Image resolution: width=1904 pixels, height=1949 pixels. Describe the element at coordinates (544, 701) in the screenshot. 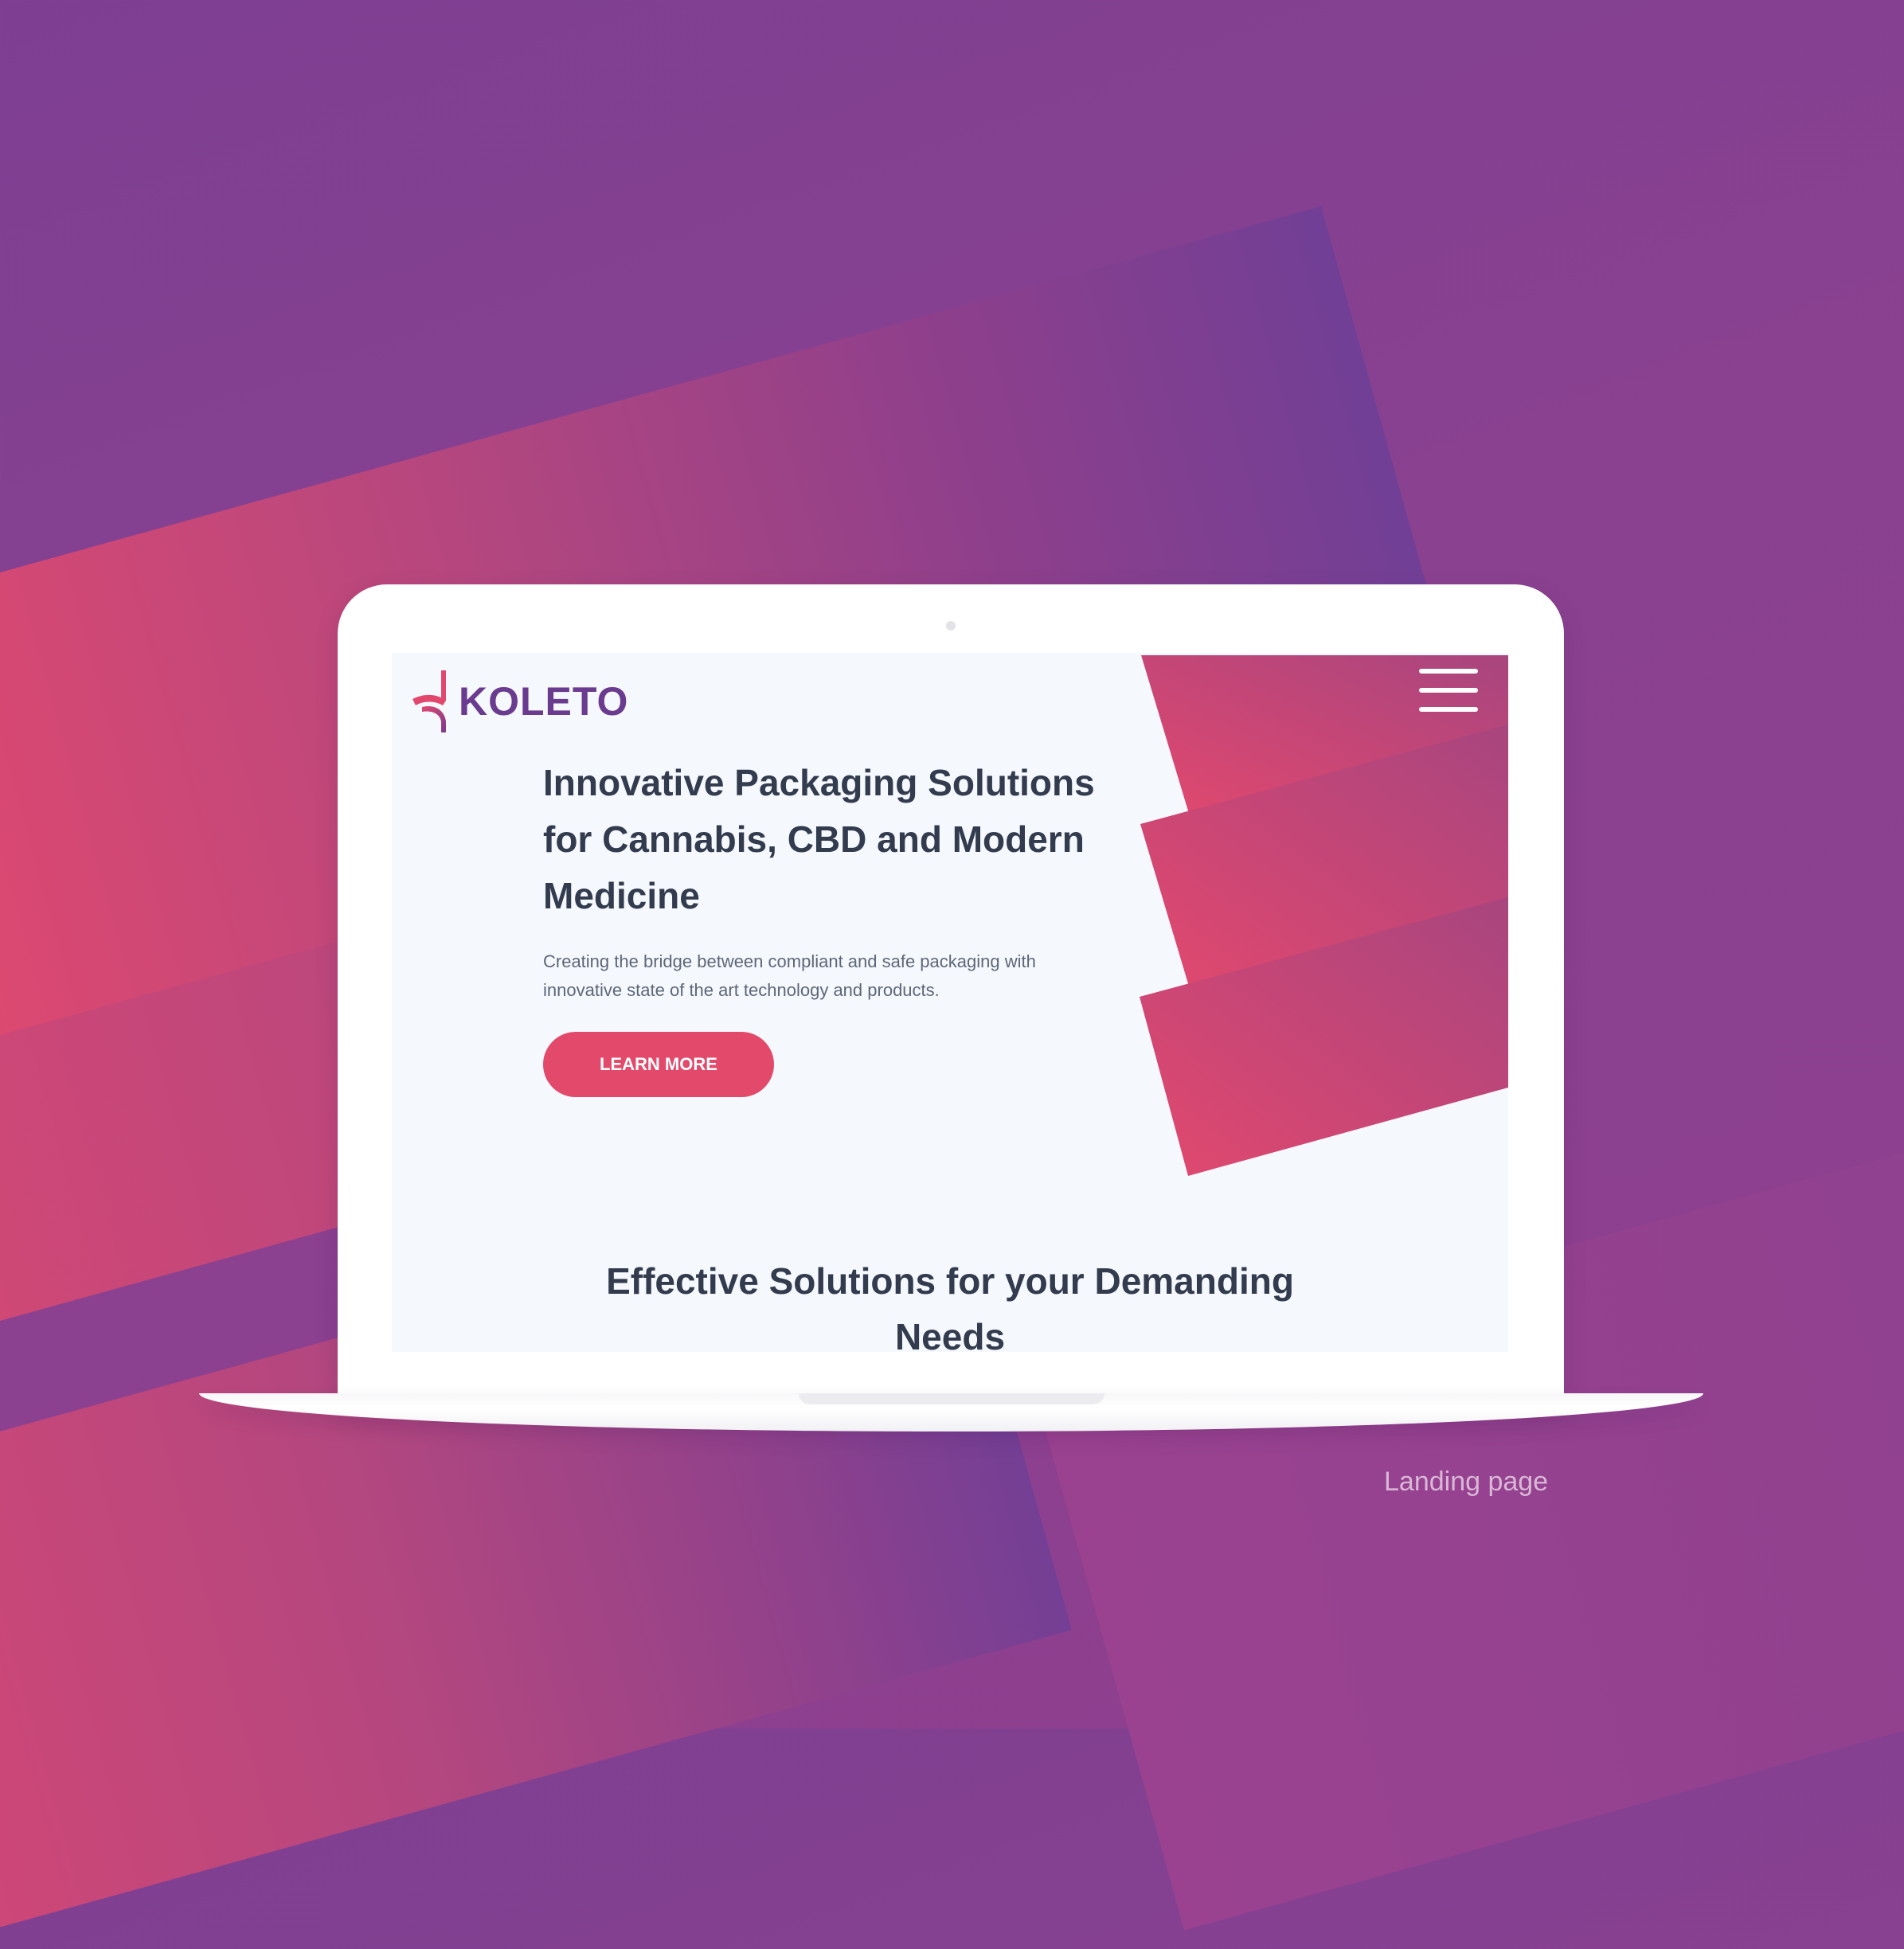

I see `brand-name: KOLETO` at that location.